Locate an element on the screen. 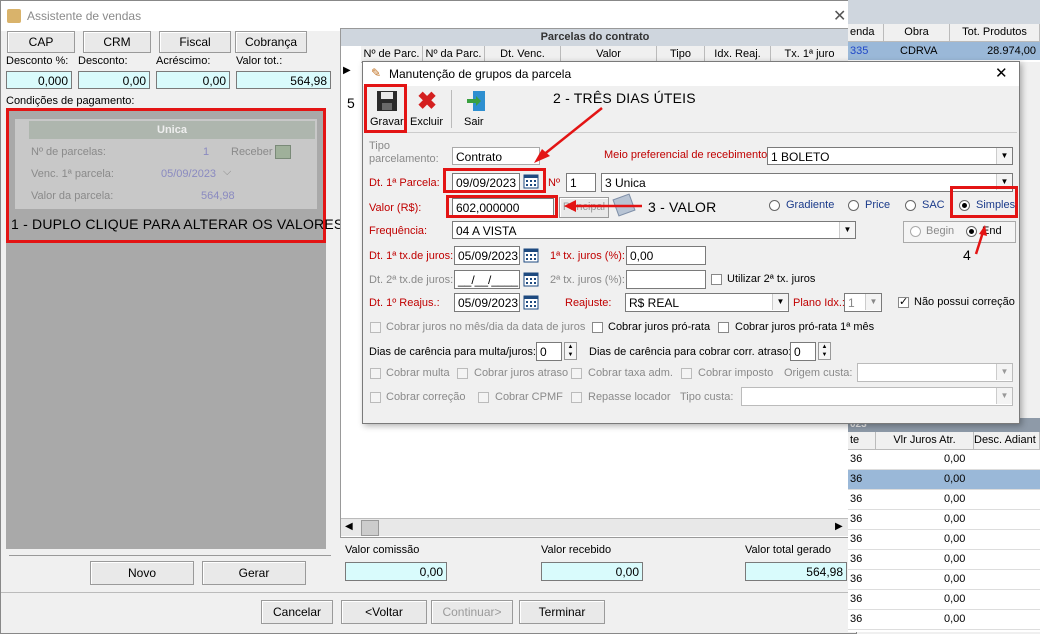 The width and height of the screenshot is (1040, 634). begin-radio is located at coordinates (915, 231).